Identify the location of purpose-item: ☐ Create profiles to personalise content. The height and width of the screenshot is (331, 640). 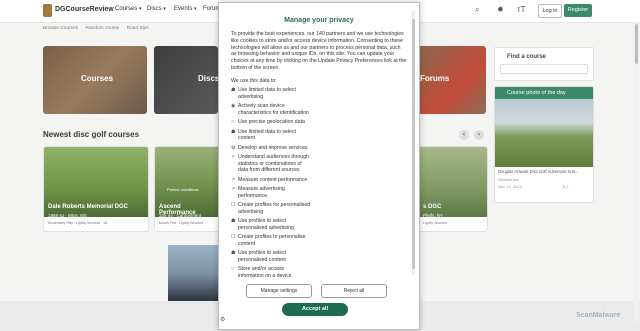
(271, 241).